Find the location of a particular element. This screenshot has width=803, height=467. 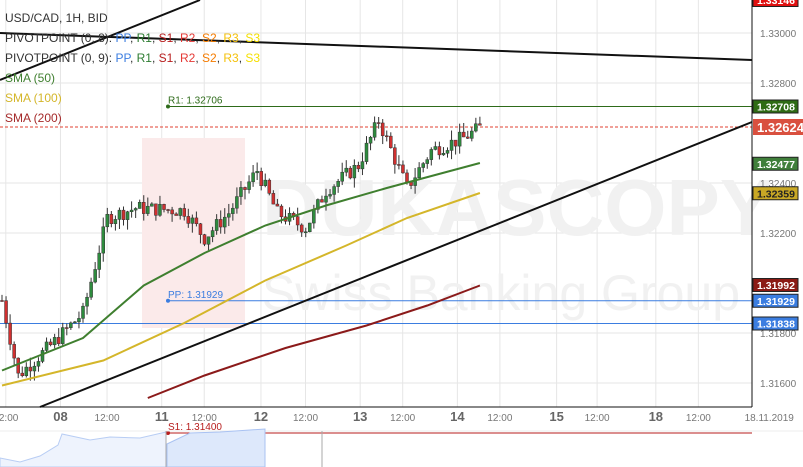

x-tick-day: 18 is located at coordinates (656, 416).